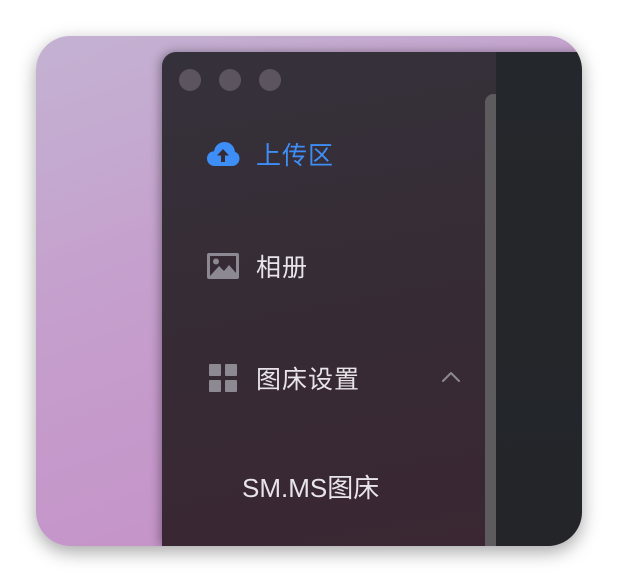  I want to click on sidebar-item-upload: 上传区, so click(270, 154).